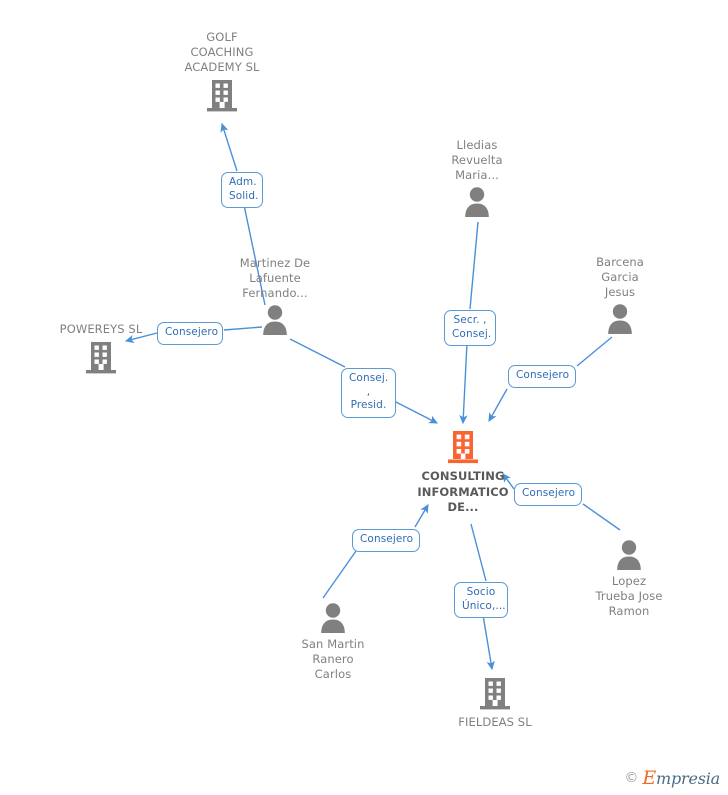 The height and width of the screenshot is (795, 728). Describe the element at coordinates (463, 383) in the screenshot. I see `edge-secrconsej-central` at that location.